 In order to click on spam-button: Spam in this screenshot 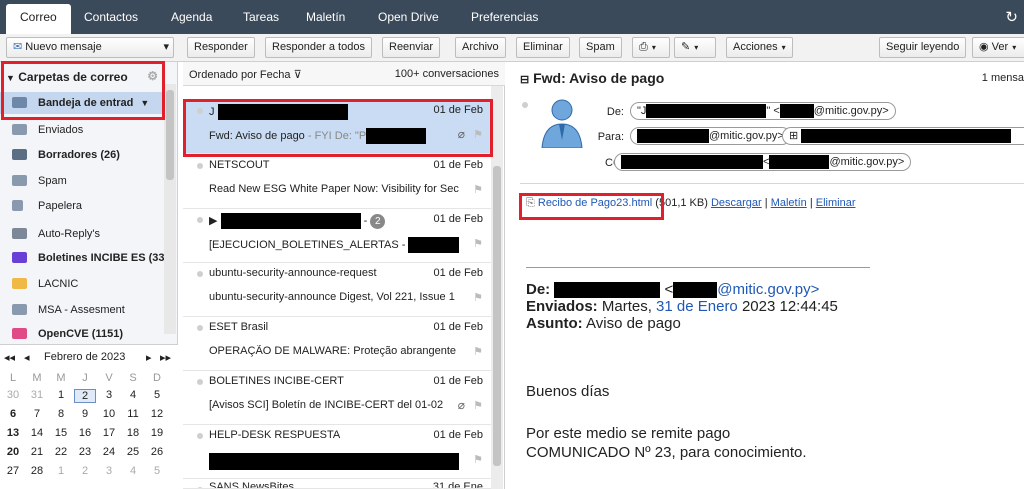, I will do `click(600, 47)`.